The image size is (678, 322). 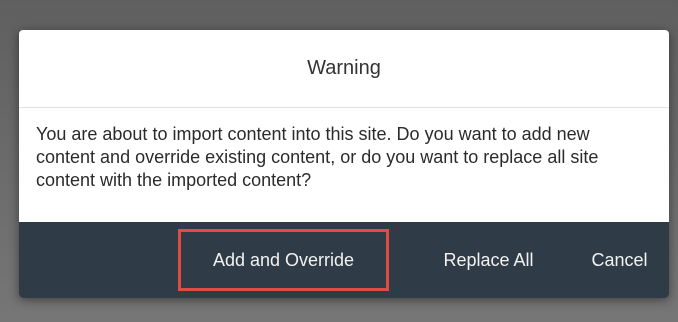 What do you see at coordinates (619, 260) in the screenshot?
I see `cancel-button: Cancel` at bounding box center [619, 260].